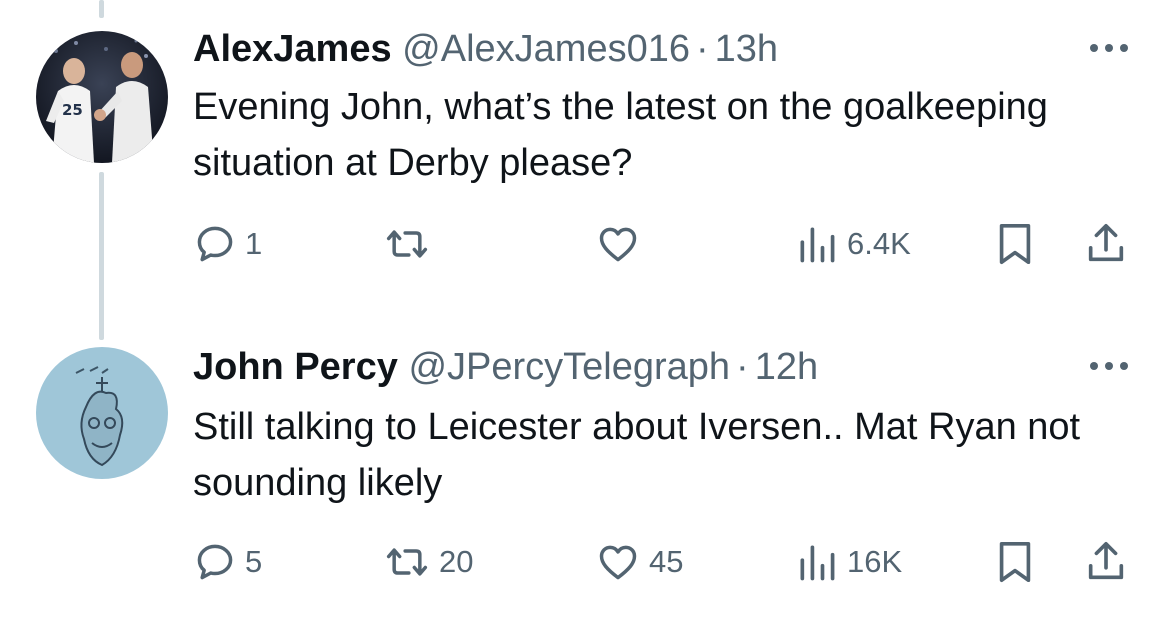  I want to click on avatar-johnpercy, so click(102, 413).